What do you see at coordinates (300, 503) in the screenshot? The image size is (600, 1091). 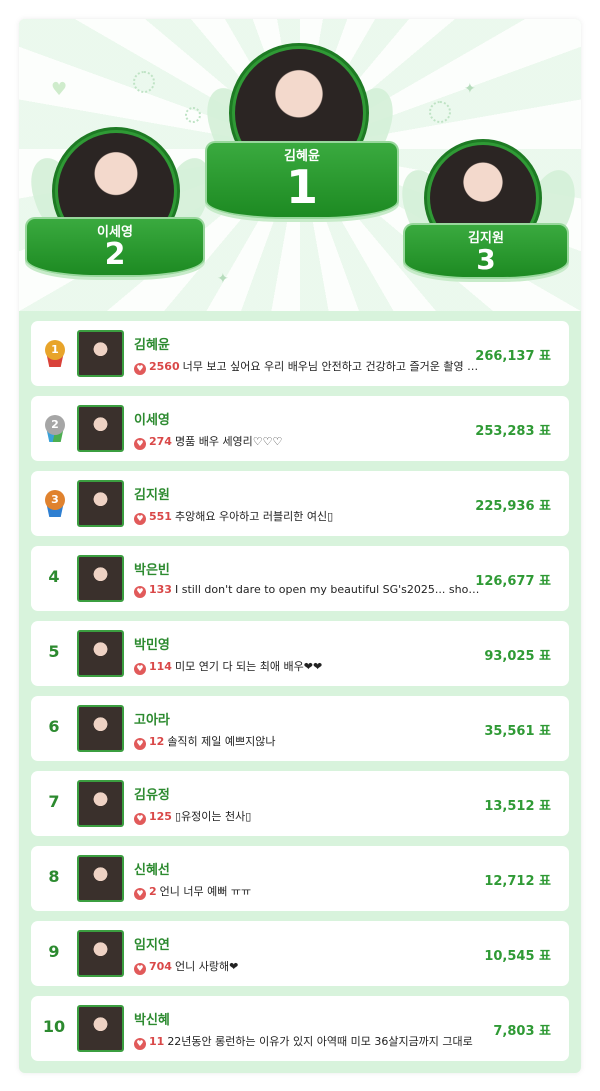 I see `table-row: 3 김지원 ♥ 551 추앙해요 우아하고 러블리한 여신▯ 225,936 표` at bounding box center [300, 503].